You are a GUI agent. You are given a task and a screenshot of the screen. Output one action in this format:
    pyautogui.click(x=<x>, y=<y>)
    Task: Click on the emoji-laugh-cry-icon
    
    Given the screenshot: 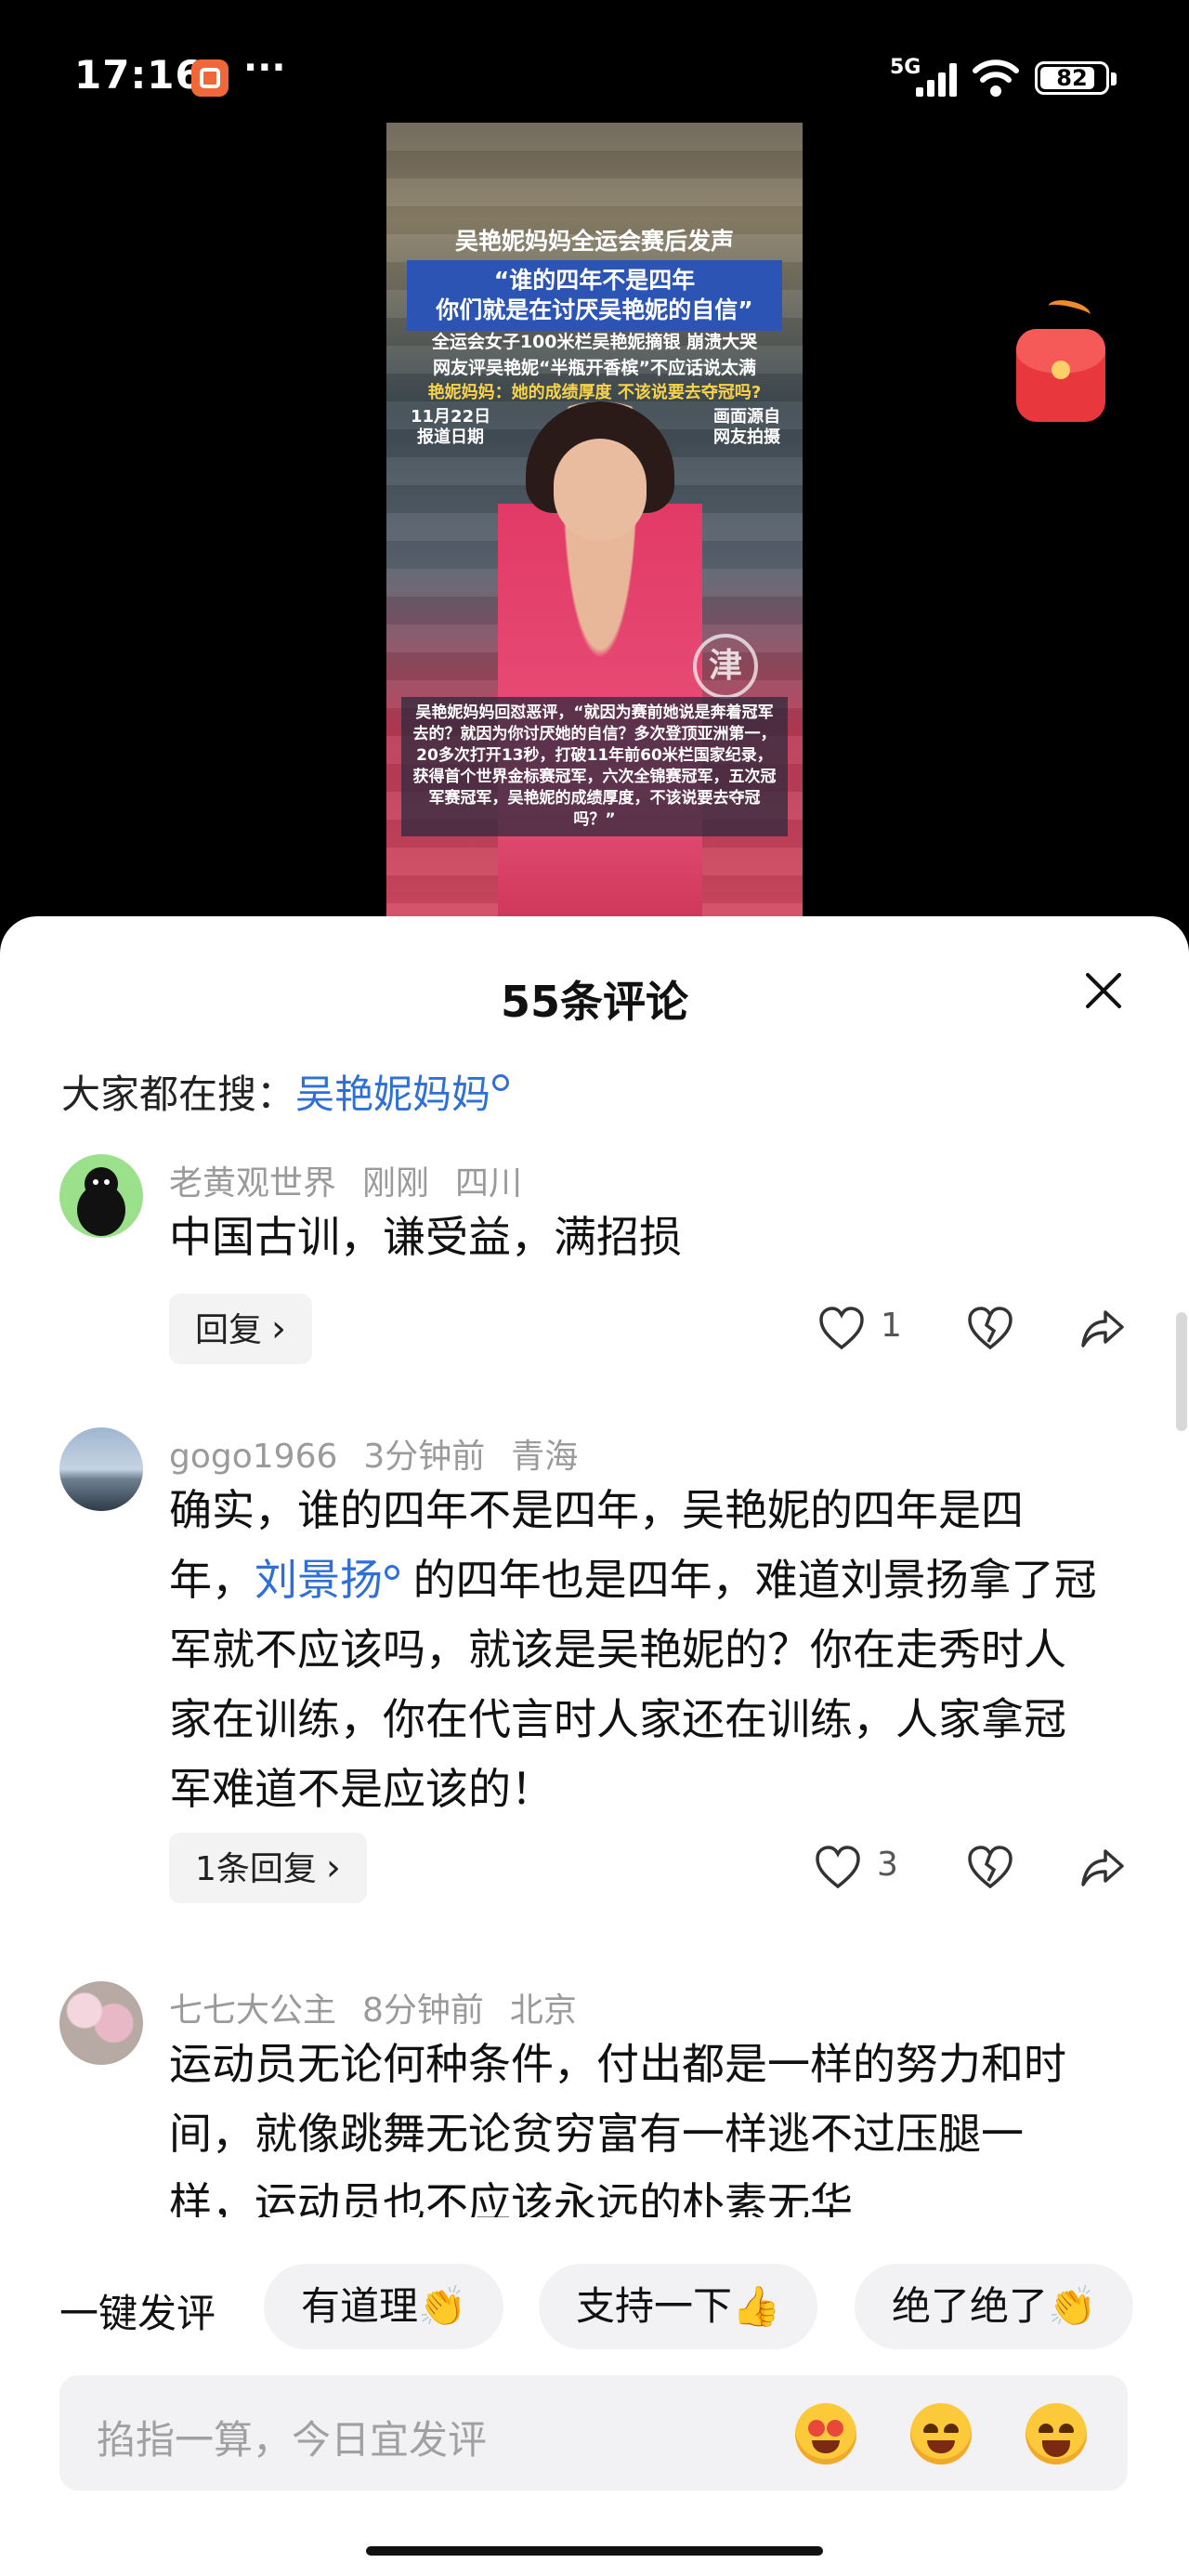 What is the action you would take?
    pyautogui.click(x=941, y=2433)
    